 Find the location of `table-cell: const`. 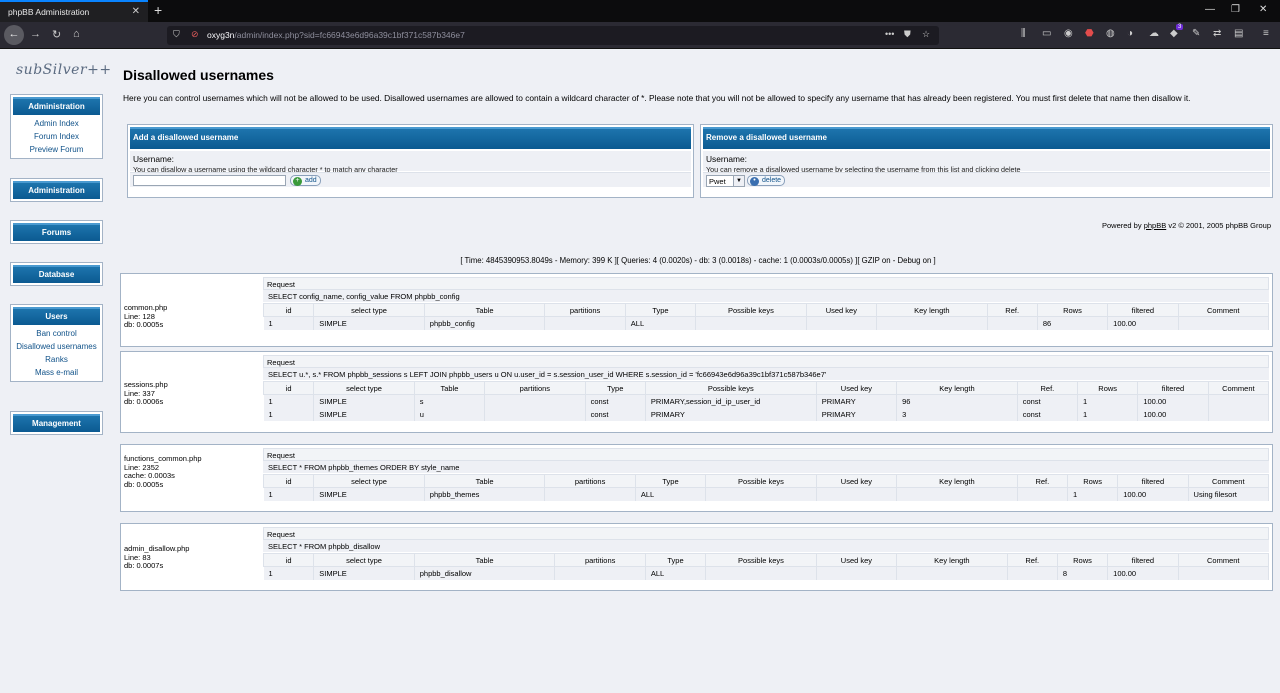

table-cell: const is located at coordinates (615, 414).